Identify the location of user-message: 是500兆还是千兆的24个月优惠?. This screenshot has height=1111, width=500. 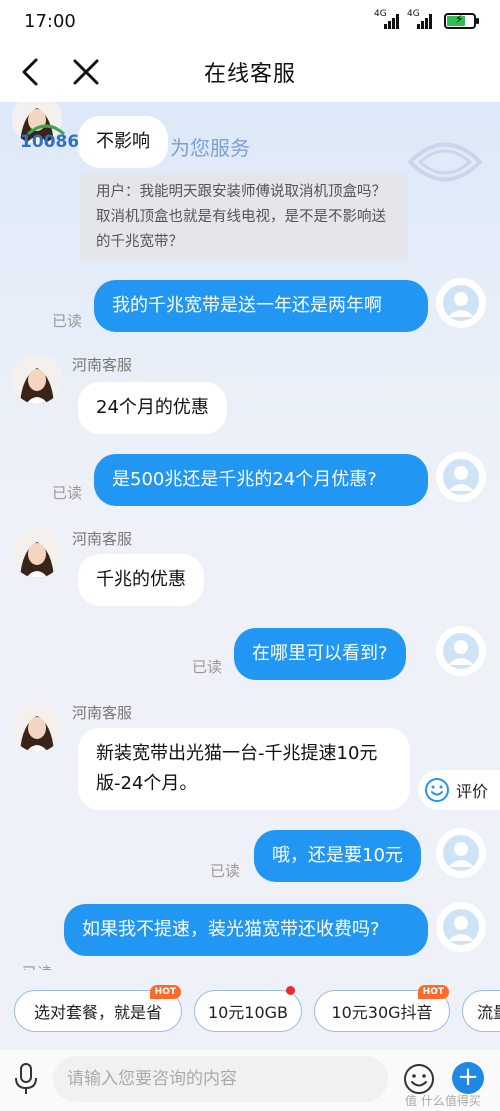
(261, 480).